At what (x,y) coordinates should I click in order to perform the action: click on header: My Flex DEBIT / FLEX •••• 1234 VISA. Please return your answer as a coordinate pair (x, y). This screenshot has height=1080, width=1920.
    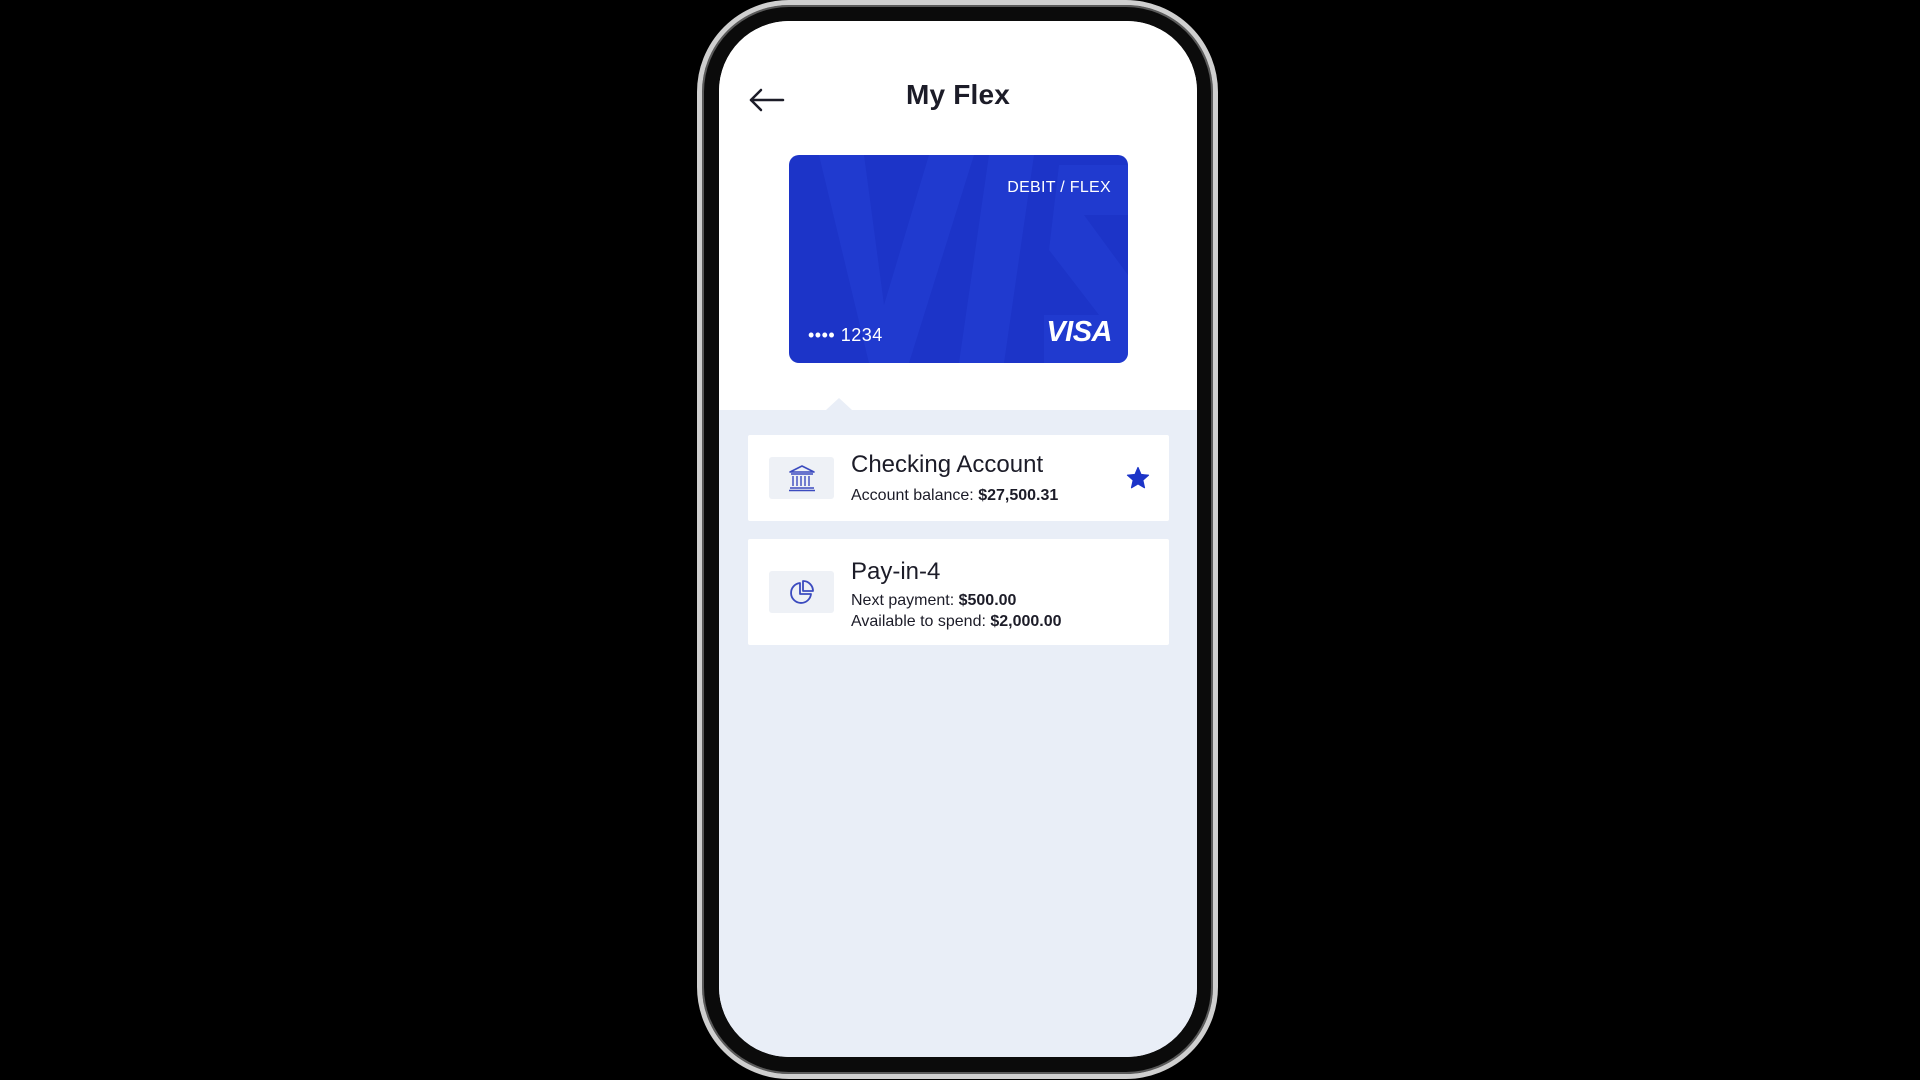
    Looking at the image, I should click on (958, 215).